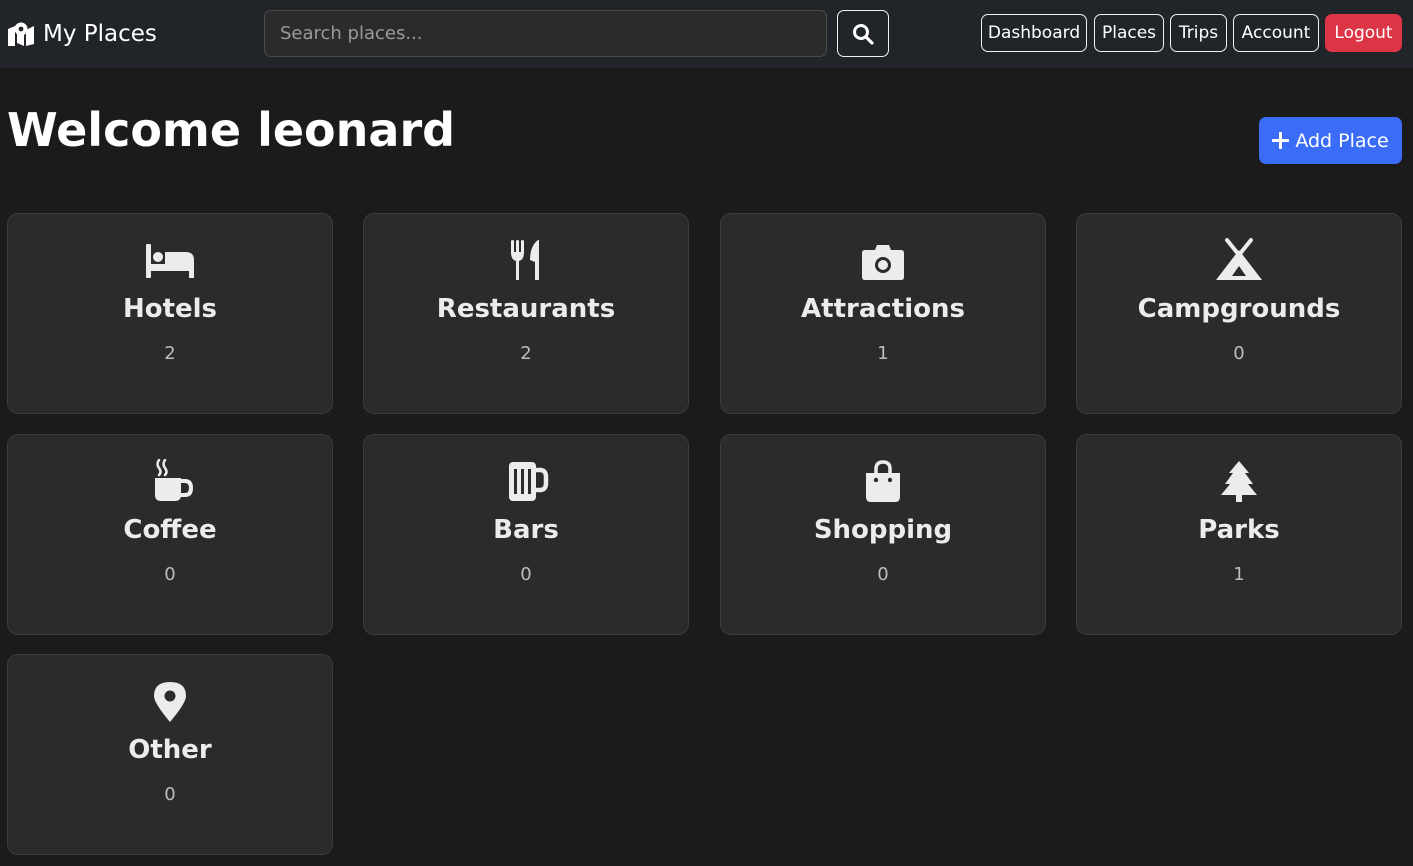 The height and width of the screenshot is (866, 1413). What do you see at coordinates (170, 481) in the screenshot?
I see `coffee-mug-icon` at bounding box center [170, 481].